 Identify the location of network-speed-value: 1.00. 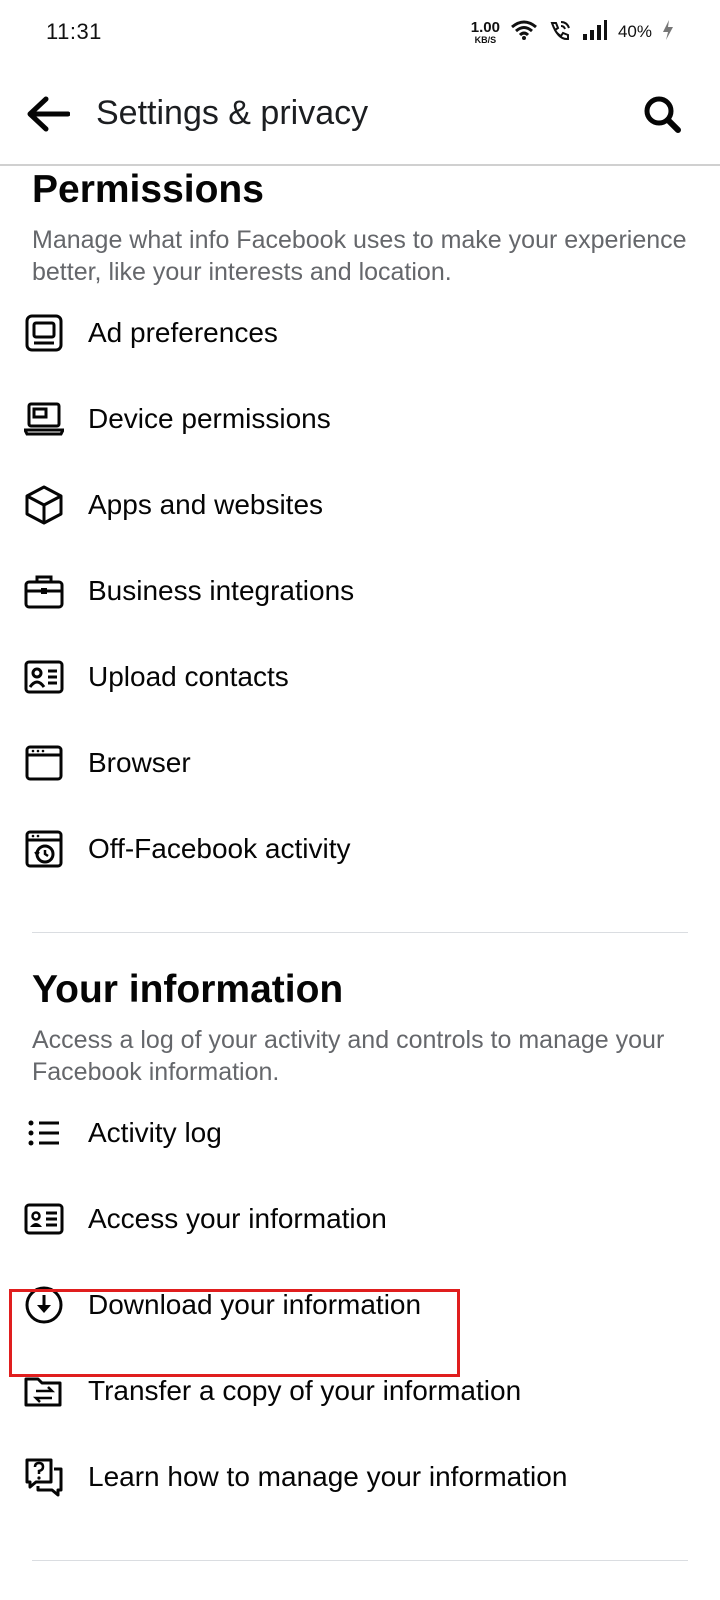
(485, 27).